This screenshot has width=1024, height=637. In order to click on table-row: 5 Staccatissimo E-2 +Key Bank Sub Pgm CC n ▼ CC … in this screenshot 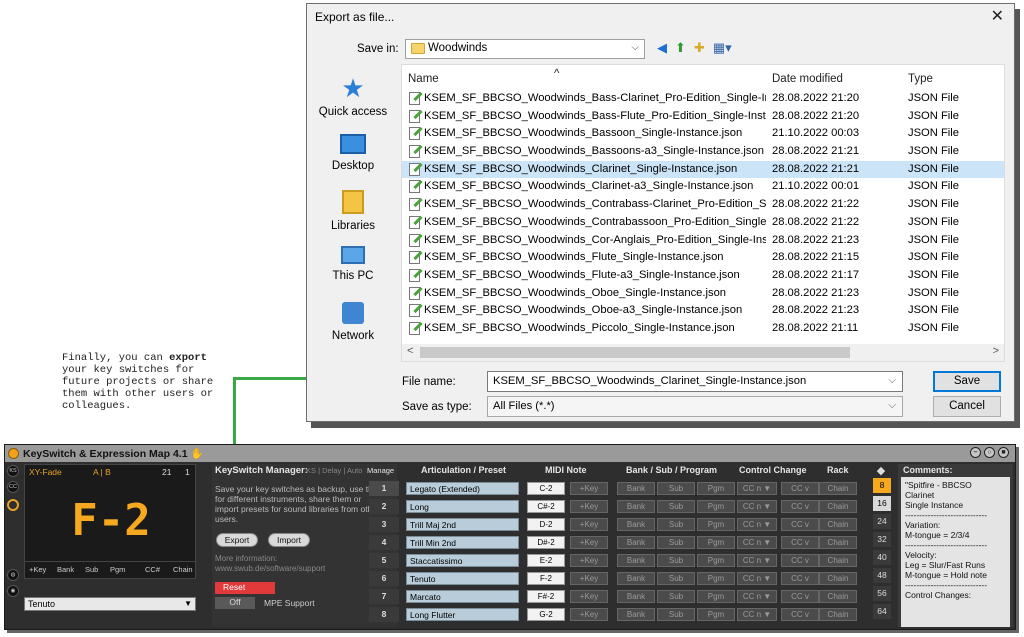, I will do `click(629, 560)`.